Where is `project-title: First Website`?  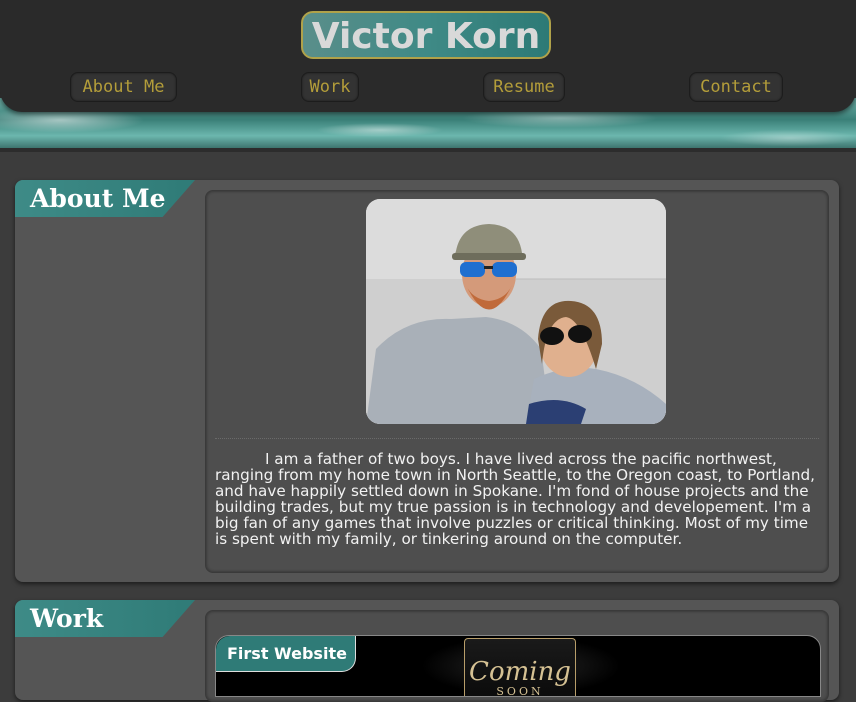
project-title: First Website is located at coordinates (286, 654).